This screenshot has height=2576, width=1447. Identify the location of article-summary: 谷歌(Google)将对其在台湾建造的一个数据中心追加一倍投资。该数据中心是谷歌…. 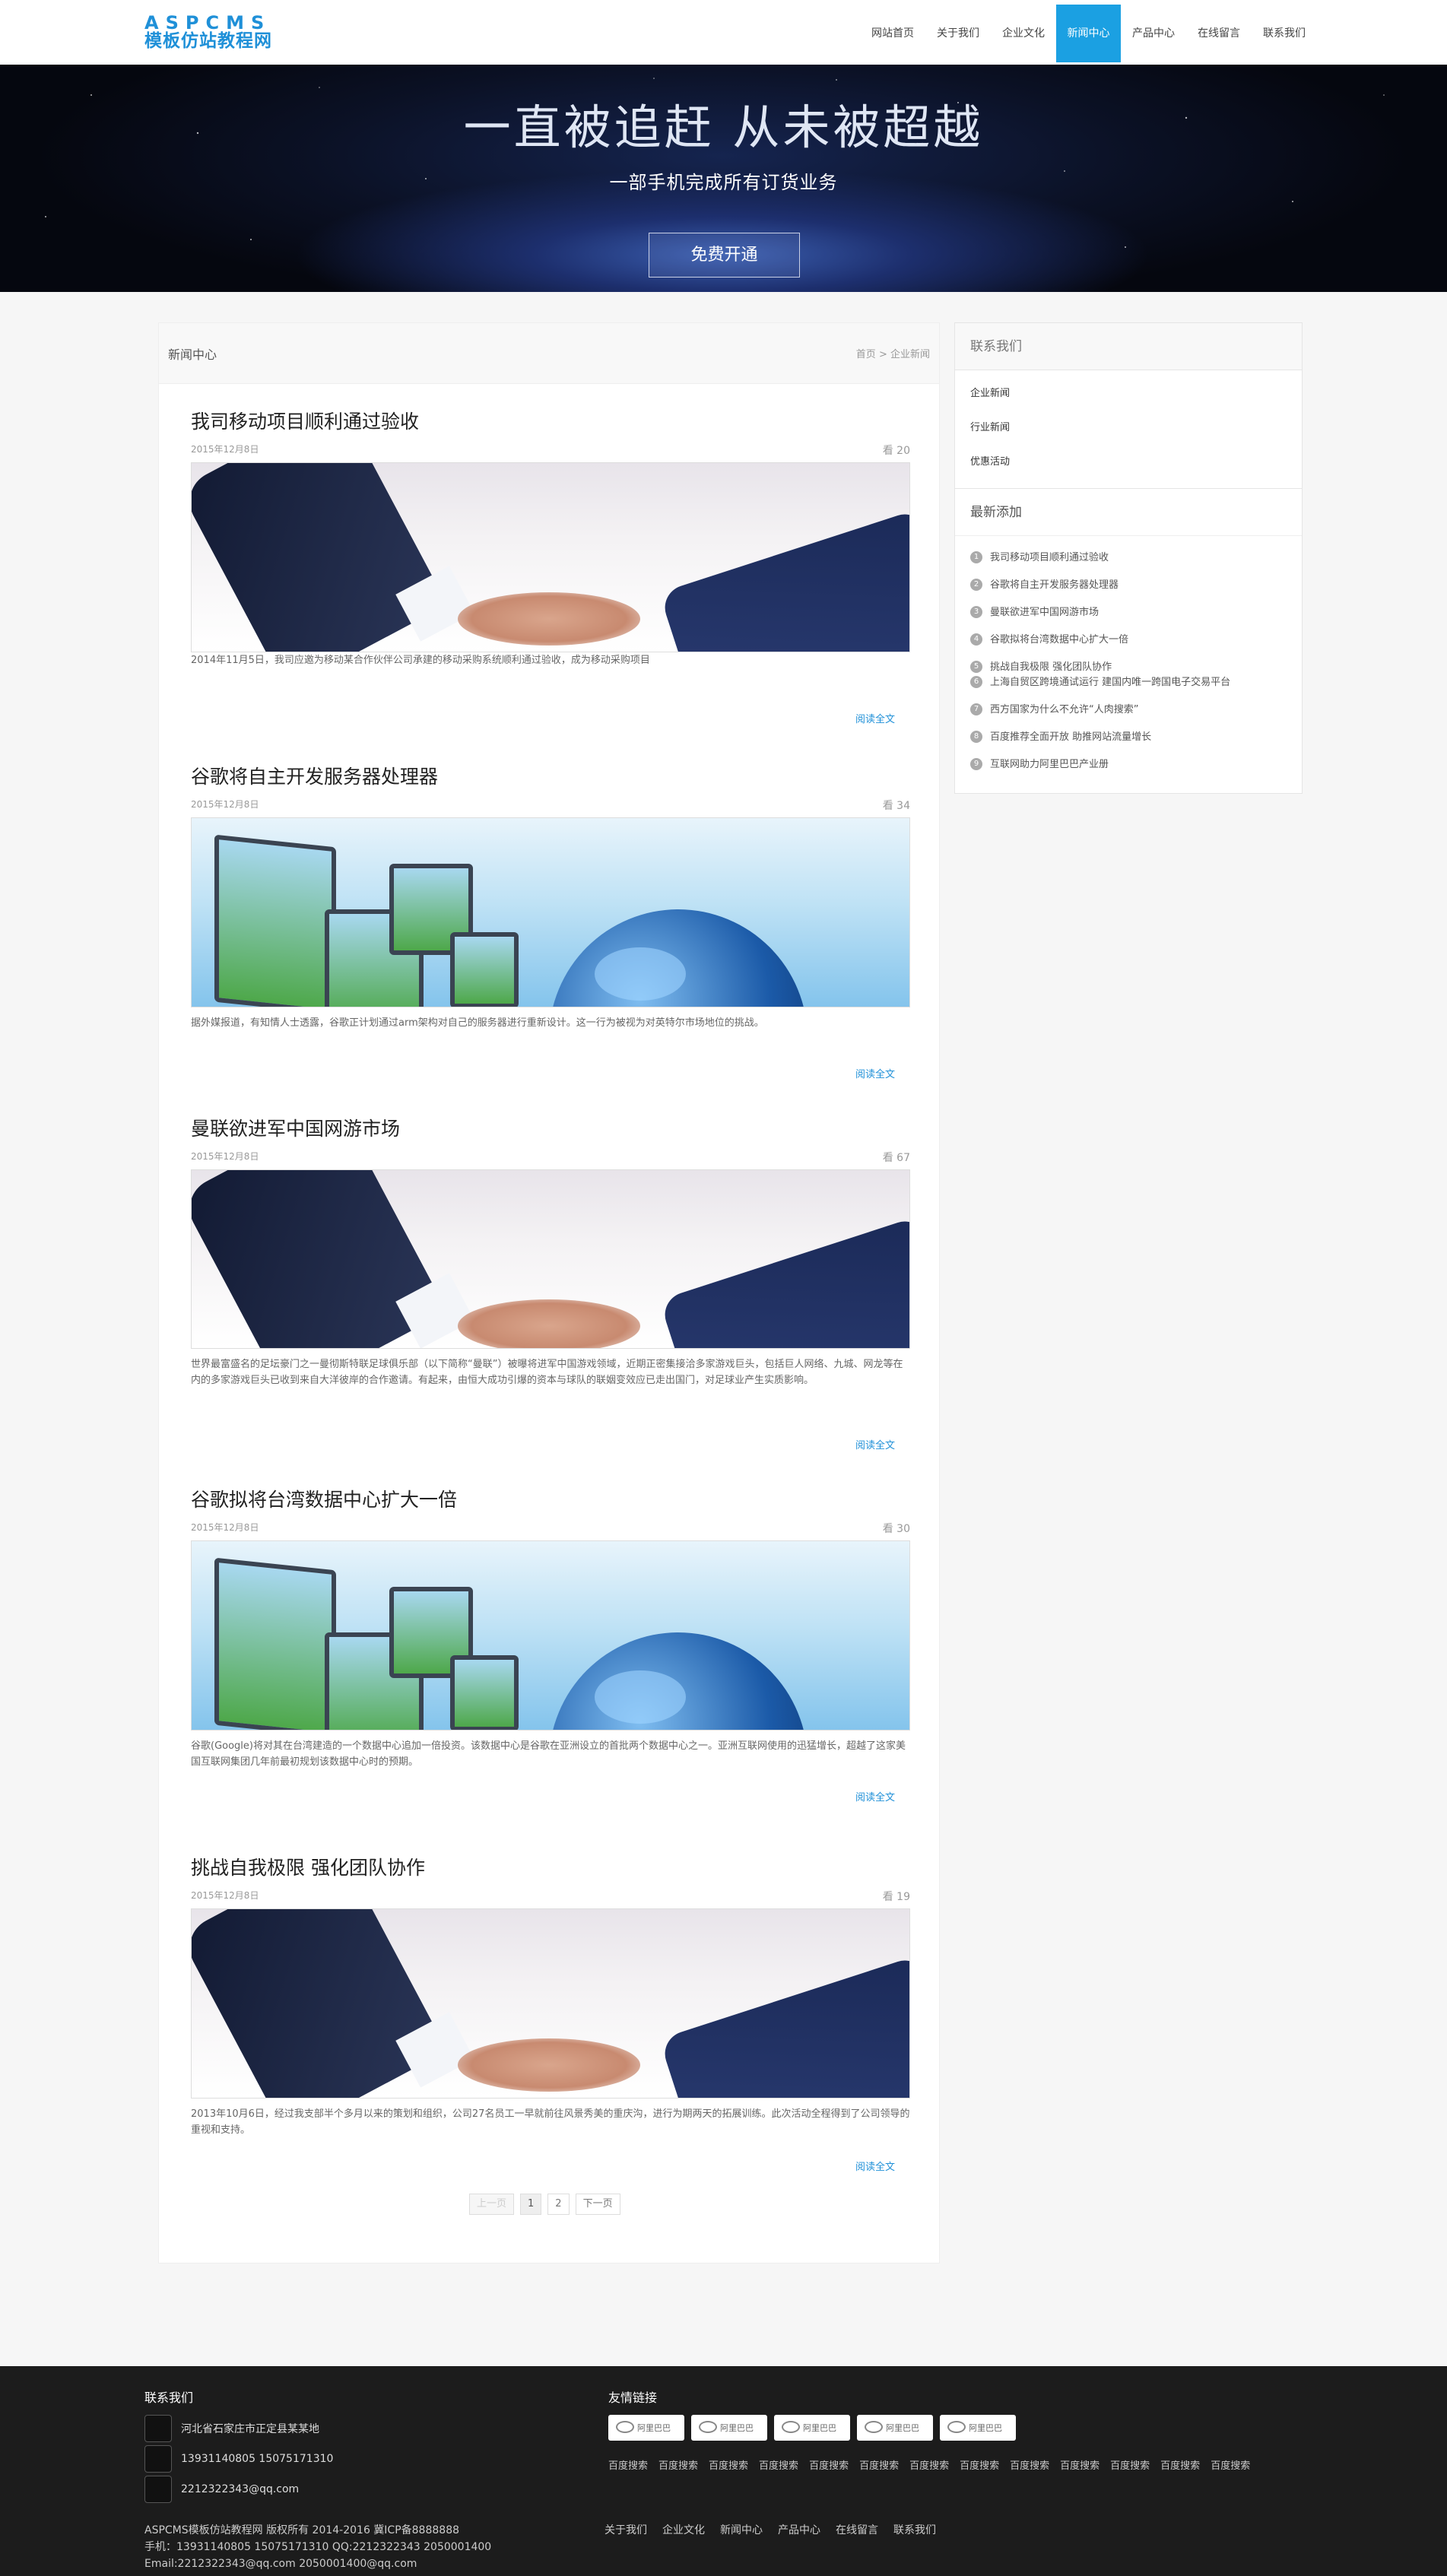
(548, 1754).